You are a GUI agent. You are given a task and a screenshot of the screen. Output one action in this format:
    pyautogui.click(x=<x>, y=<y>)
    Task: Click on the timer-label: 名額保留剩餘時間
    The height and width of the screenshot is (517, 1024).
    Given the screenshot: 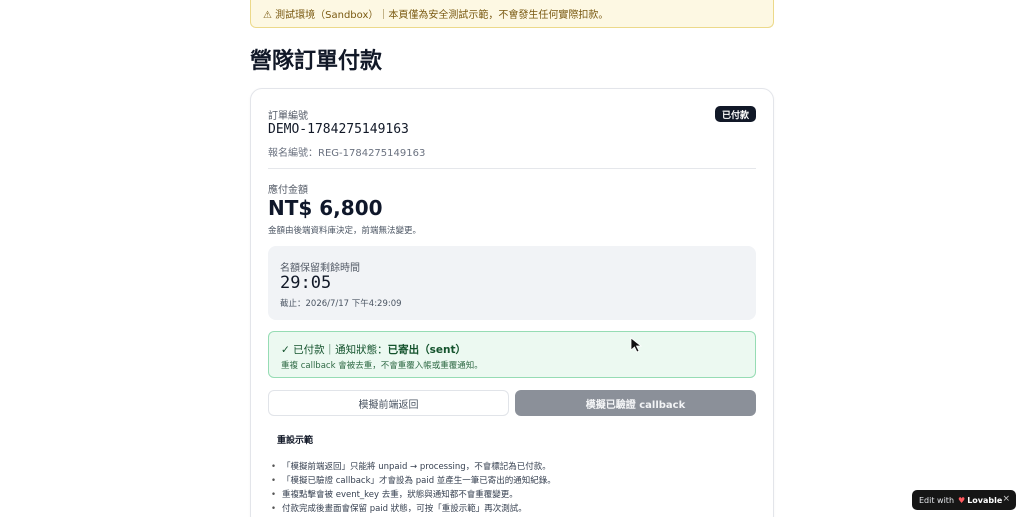 What is the action you would take?
    pyautogui.click(x=320, y=268)
    